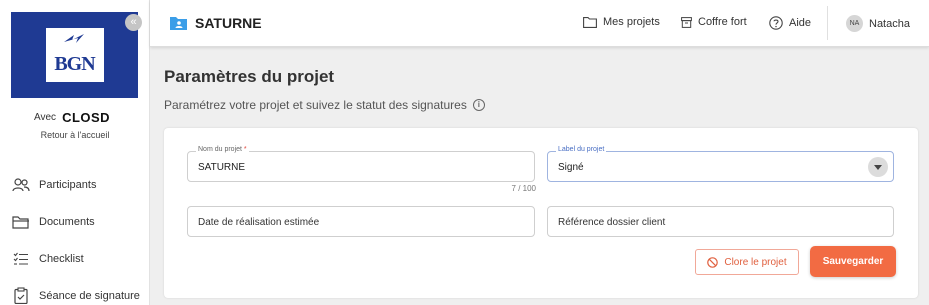  Describe the element at coordinates (361, 164) in the screenshot. I see `project-name-field: Nom du projet * SATURNE` at that location.